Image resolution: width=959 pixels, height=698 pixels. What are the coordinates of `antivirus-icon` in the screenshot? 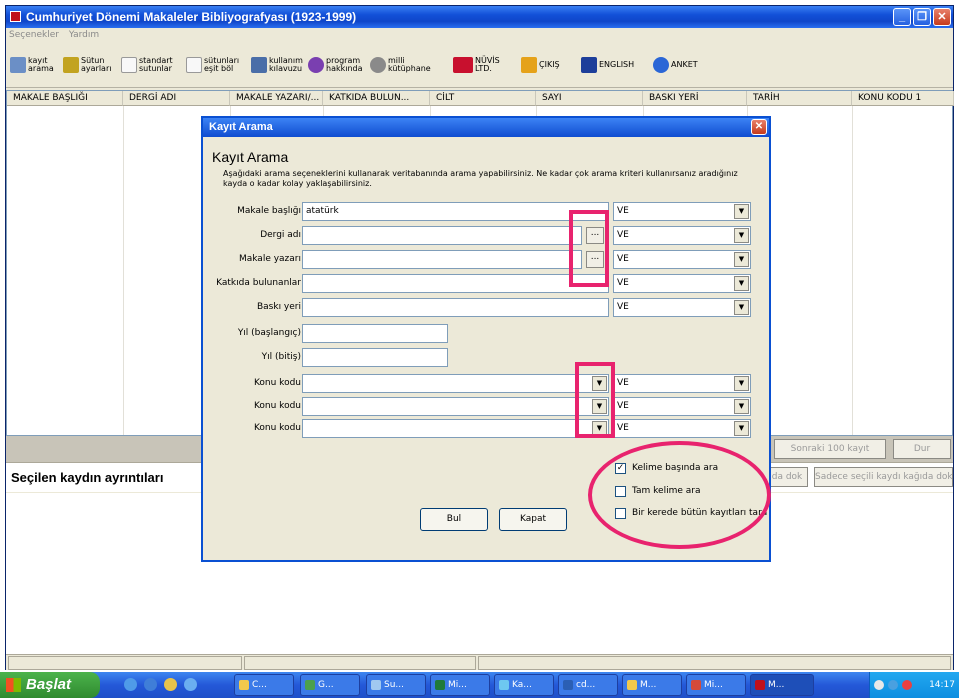 It's located at (907, 685).